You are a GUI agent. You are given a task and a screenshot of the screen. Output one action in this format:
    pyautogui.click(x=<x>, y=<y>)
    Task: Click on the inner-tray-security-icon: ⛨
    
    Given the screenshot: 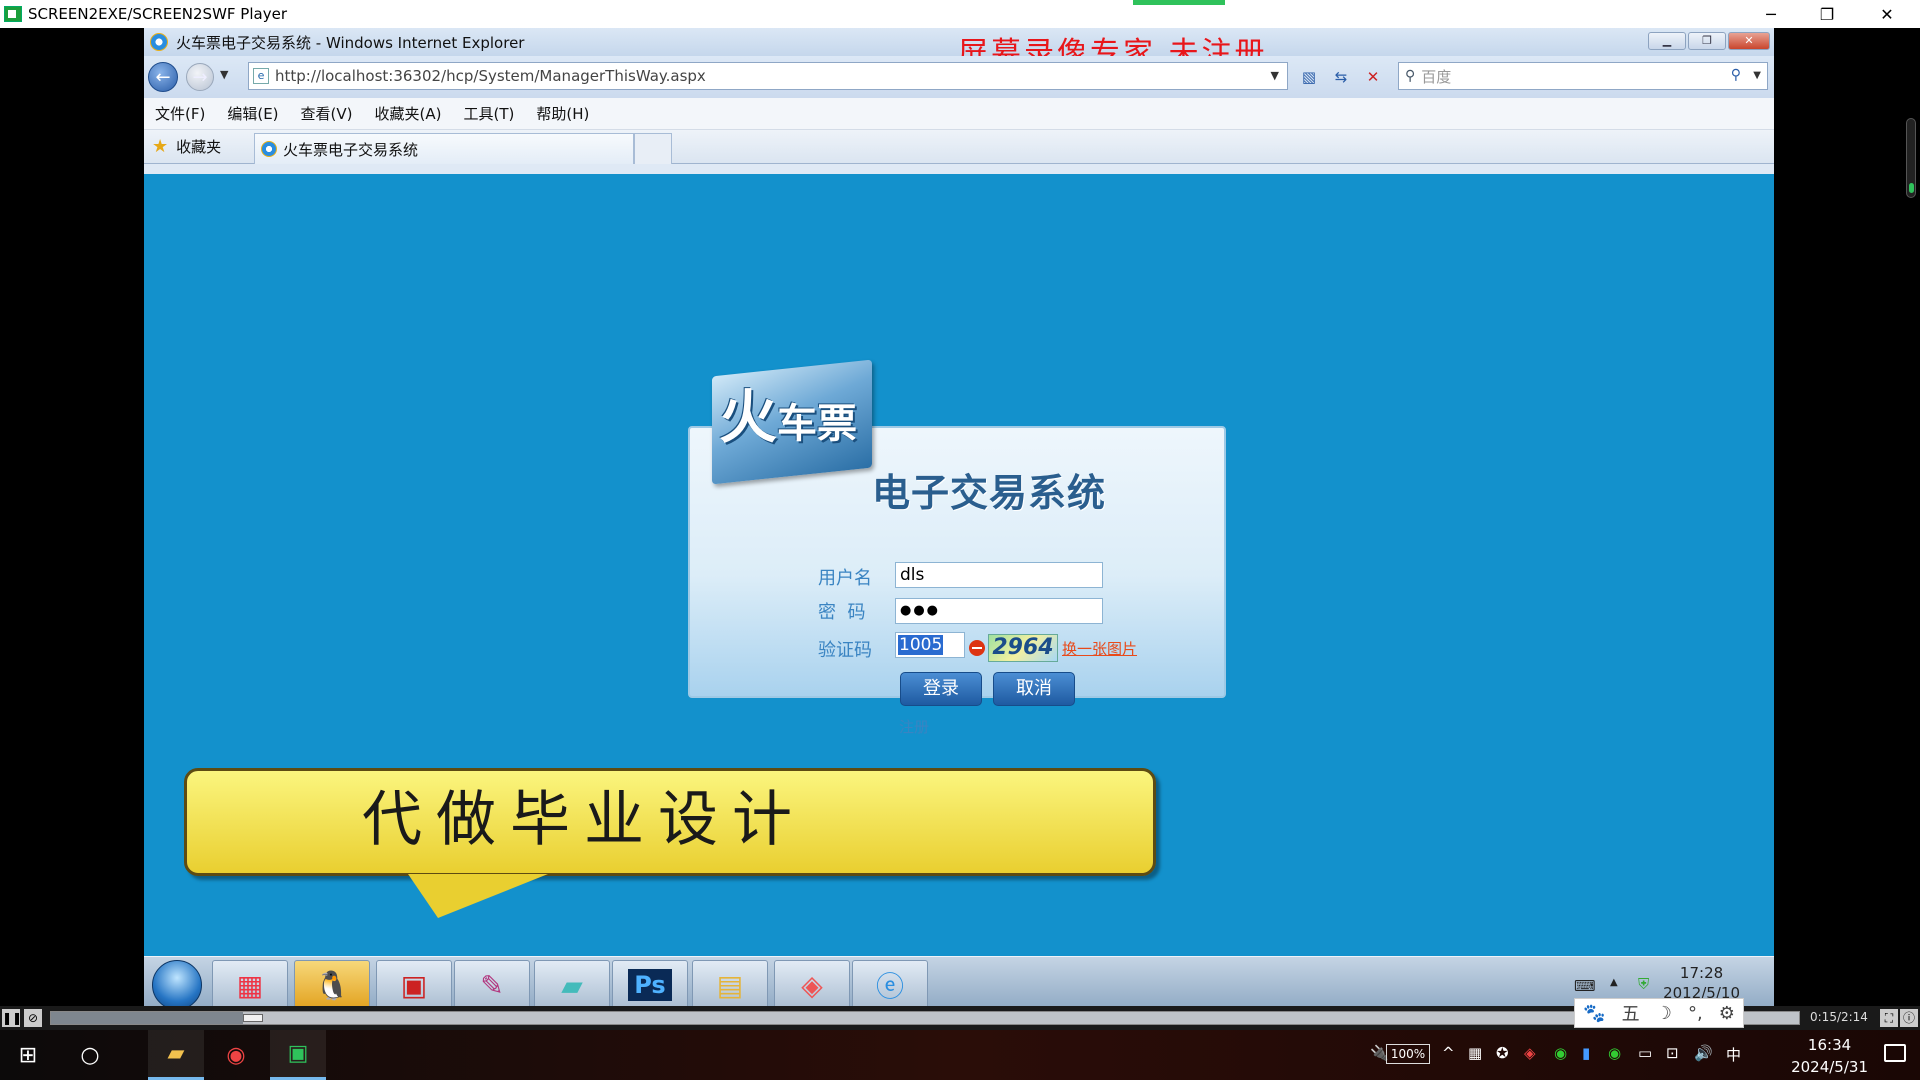 What is the action you would take?
    pyautogui.click(x=1643, y=984)
    